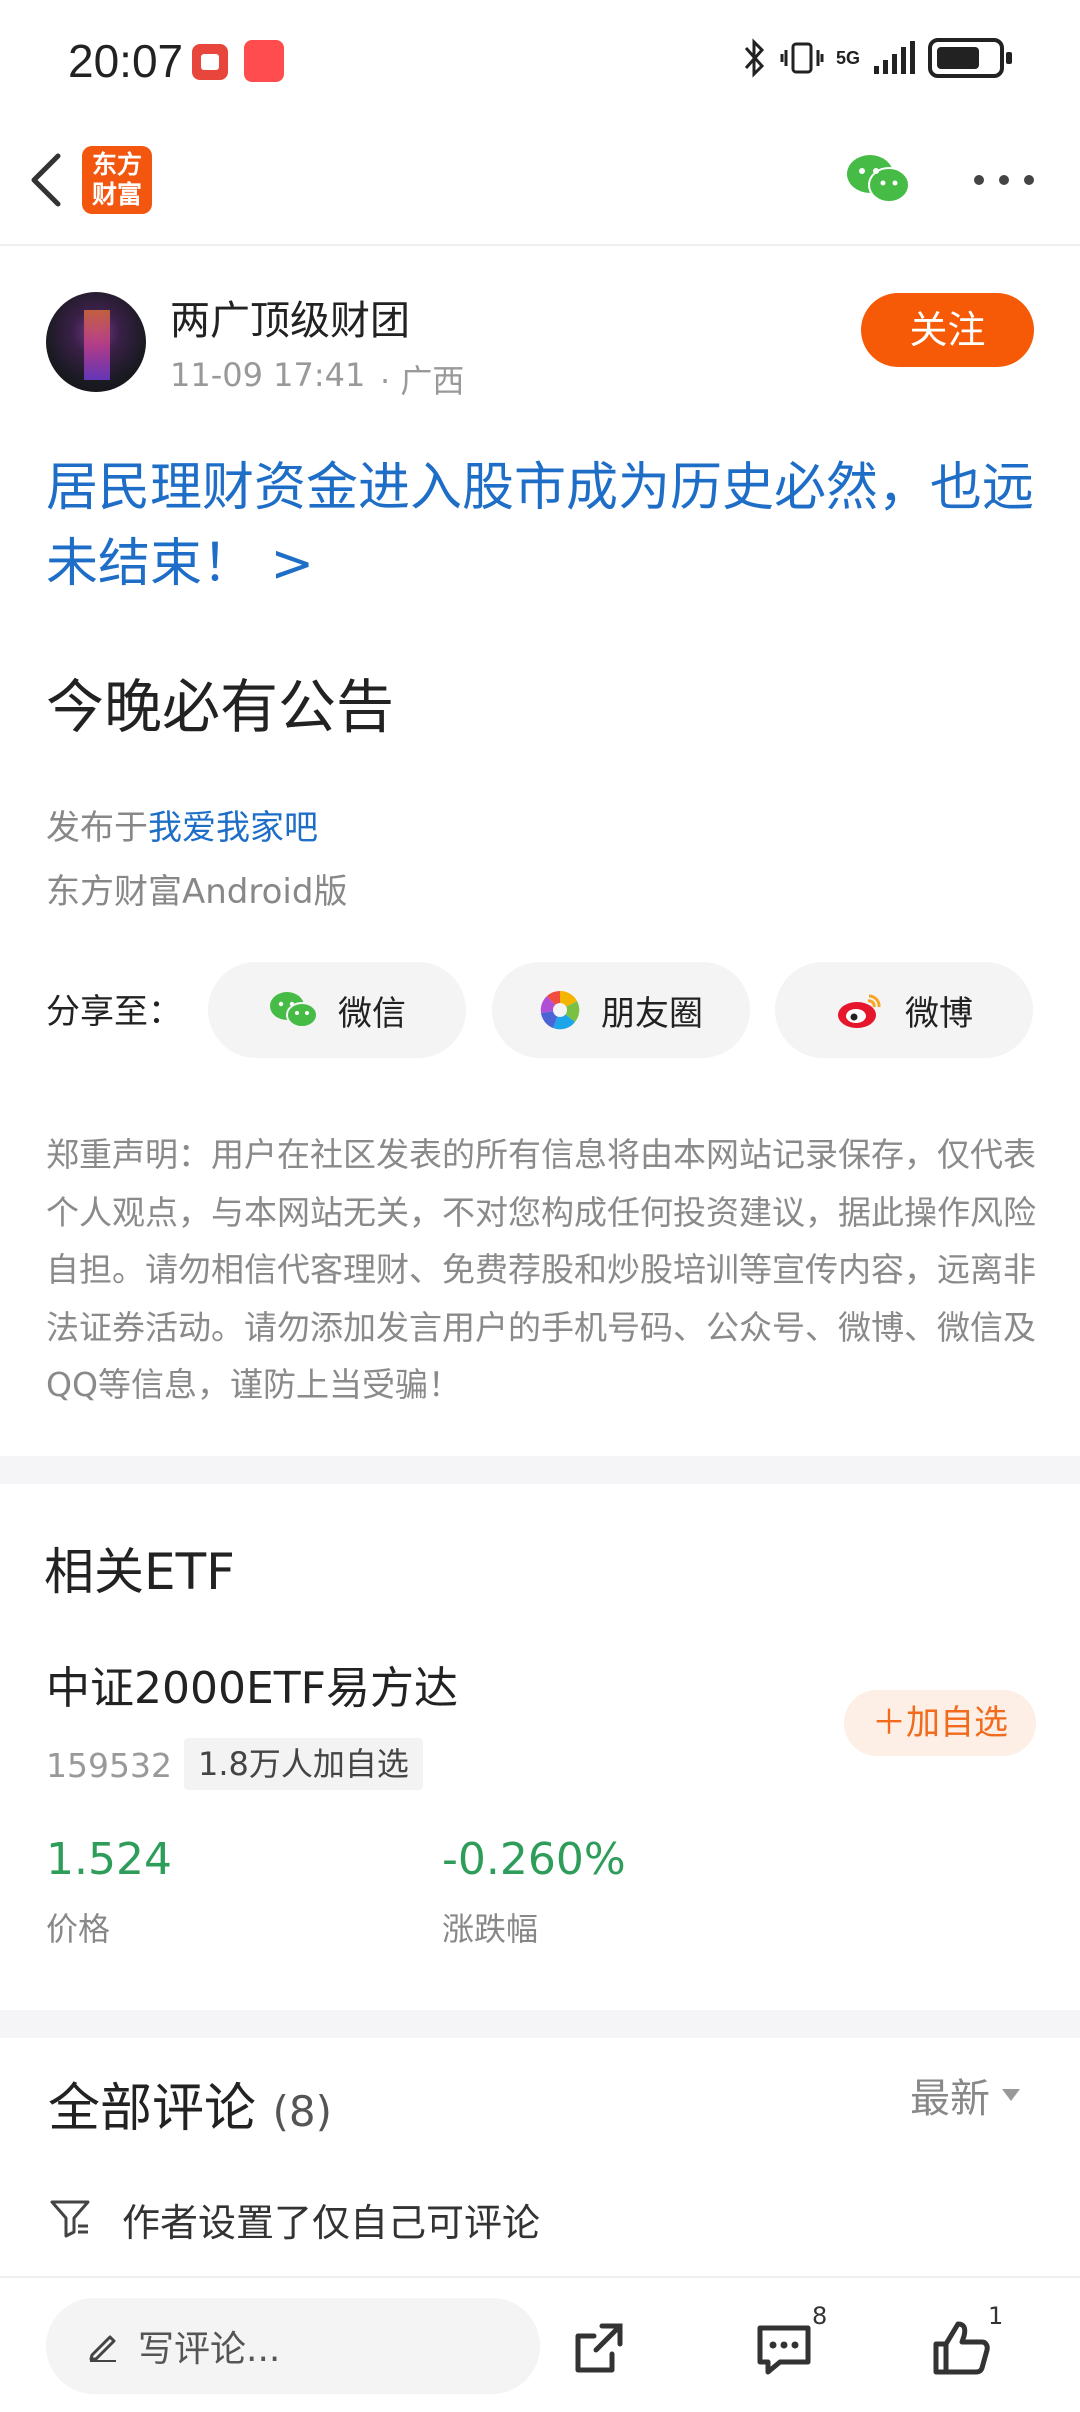  What do you see at coordinates (1011, 2095) in the screenshot?
I see `dropdown-arrow-icon` at bounding box center [1011, 2095].